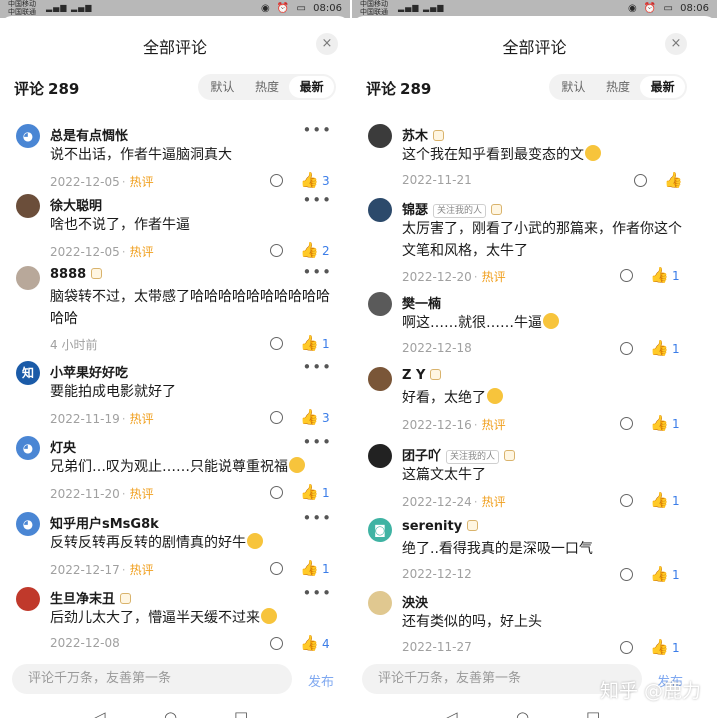  I want to click on publish-button: 发布, so click(321, 680).